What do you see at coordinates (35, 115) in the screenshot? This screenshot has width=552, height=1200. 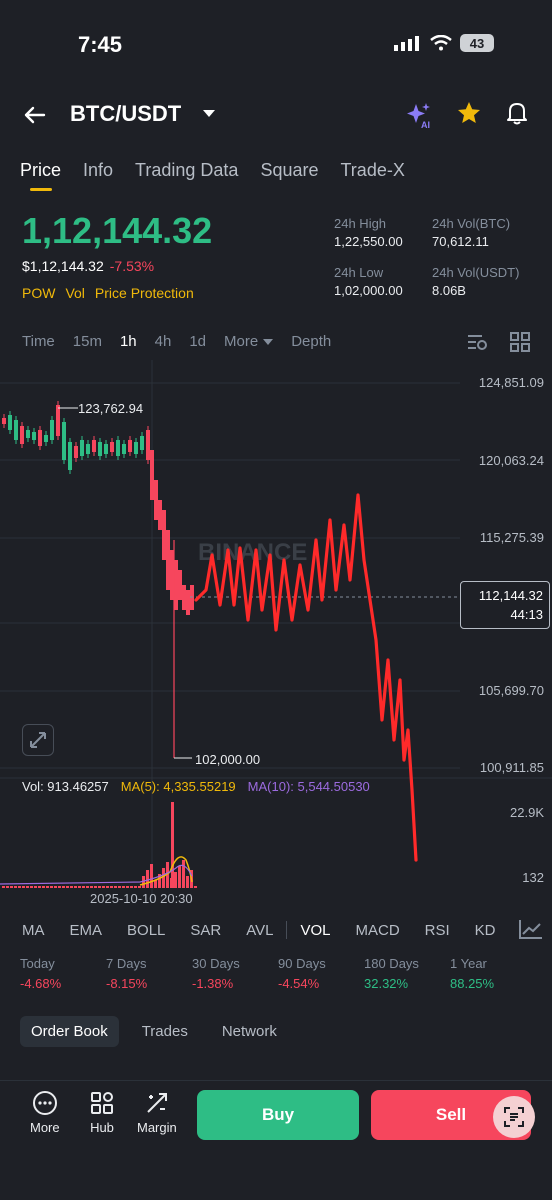 I see `back-arrow-icon` at bounding box center [35, 115].